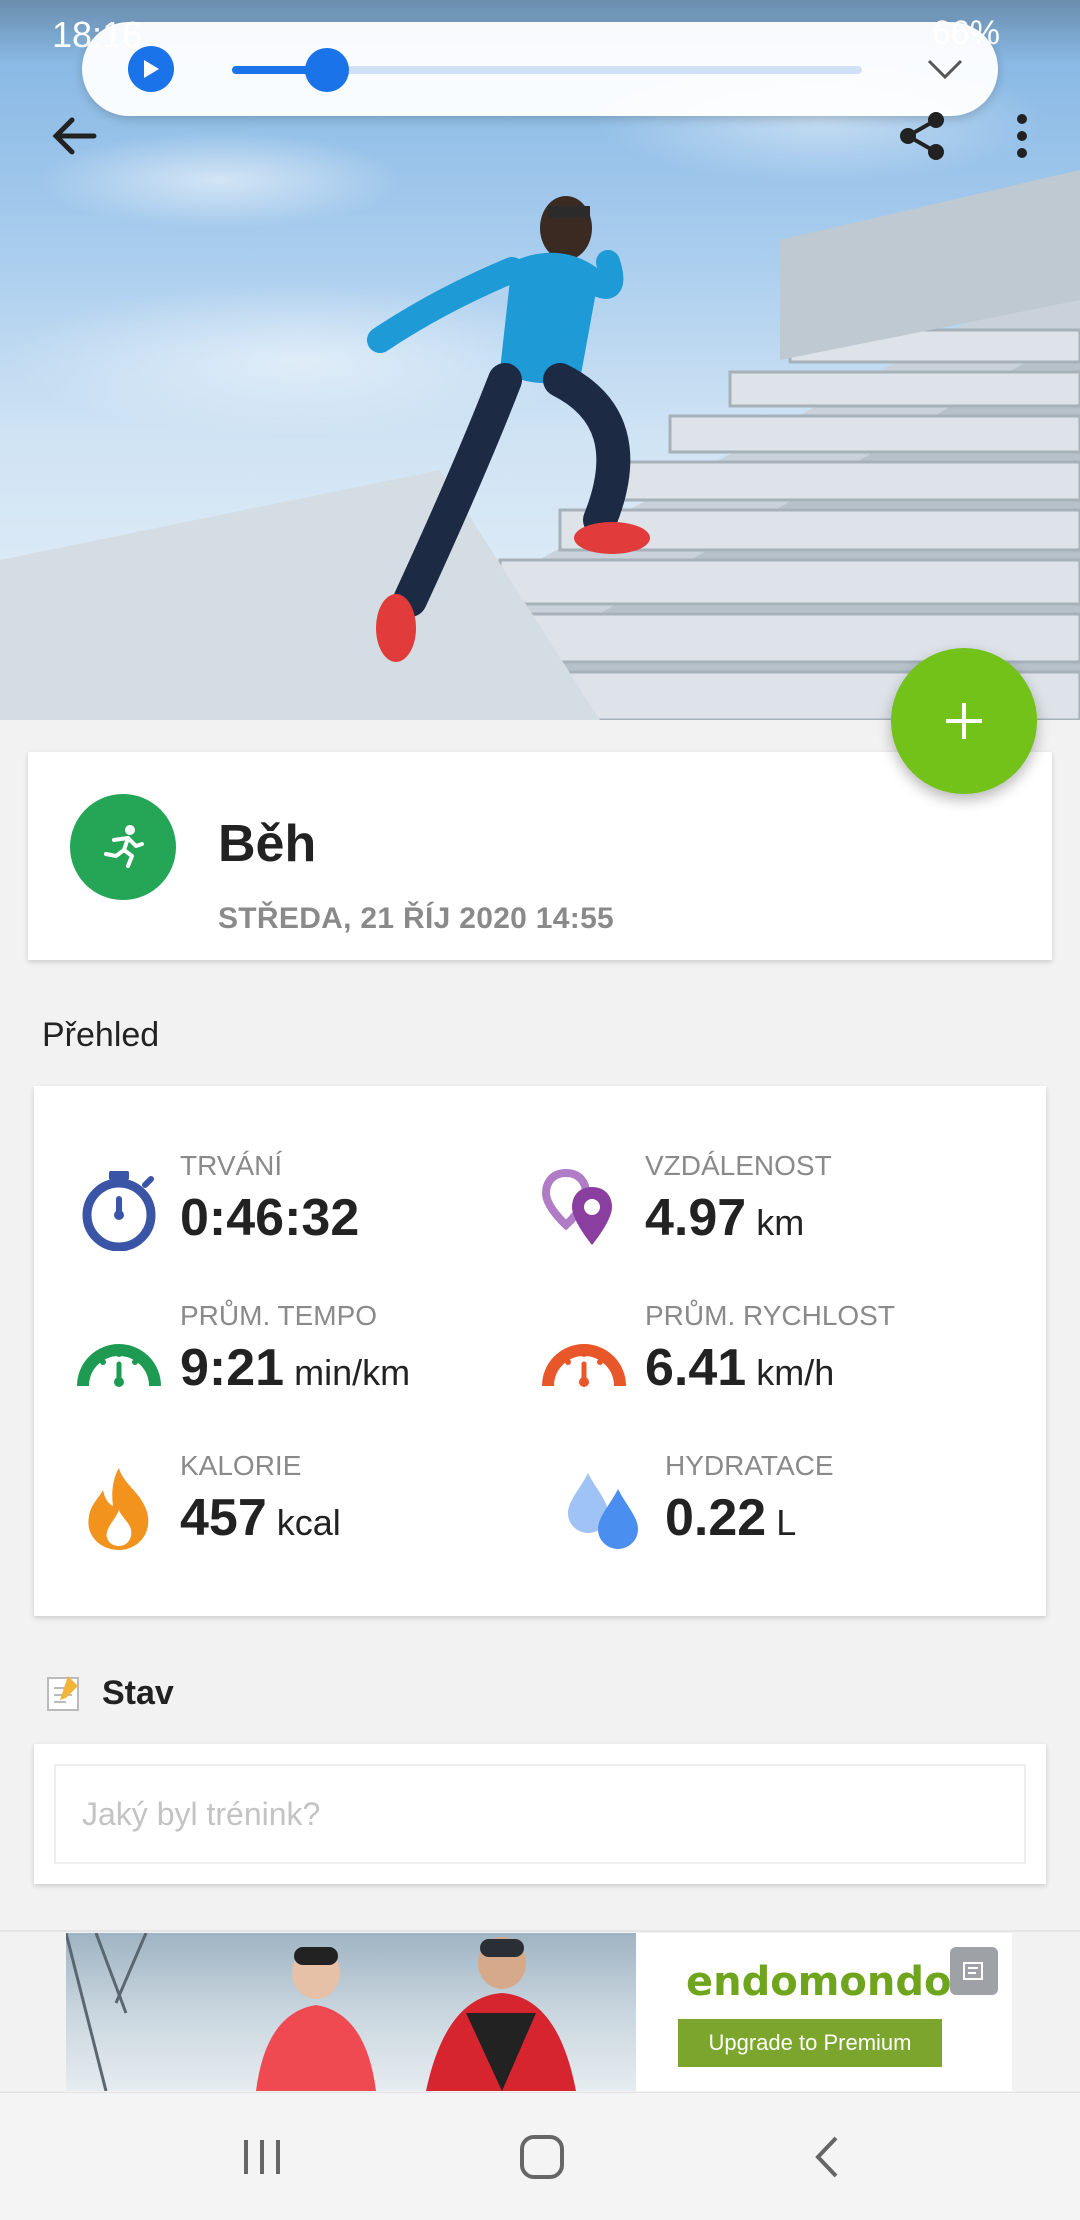 Image resolution: width=1080 pixels, height=2220 pixels. Describe the element at coordinates (279, 1315) in the screenshot. I see `stat-label: PRŮM. TEMPO` at that location.